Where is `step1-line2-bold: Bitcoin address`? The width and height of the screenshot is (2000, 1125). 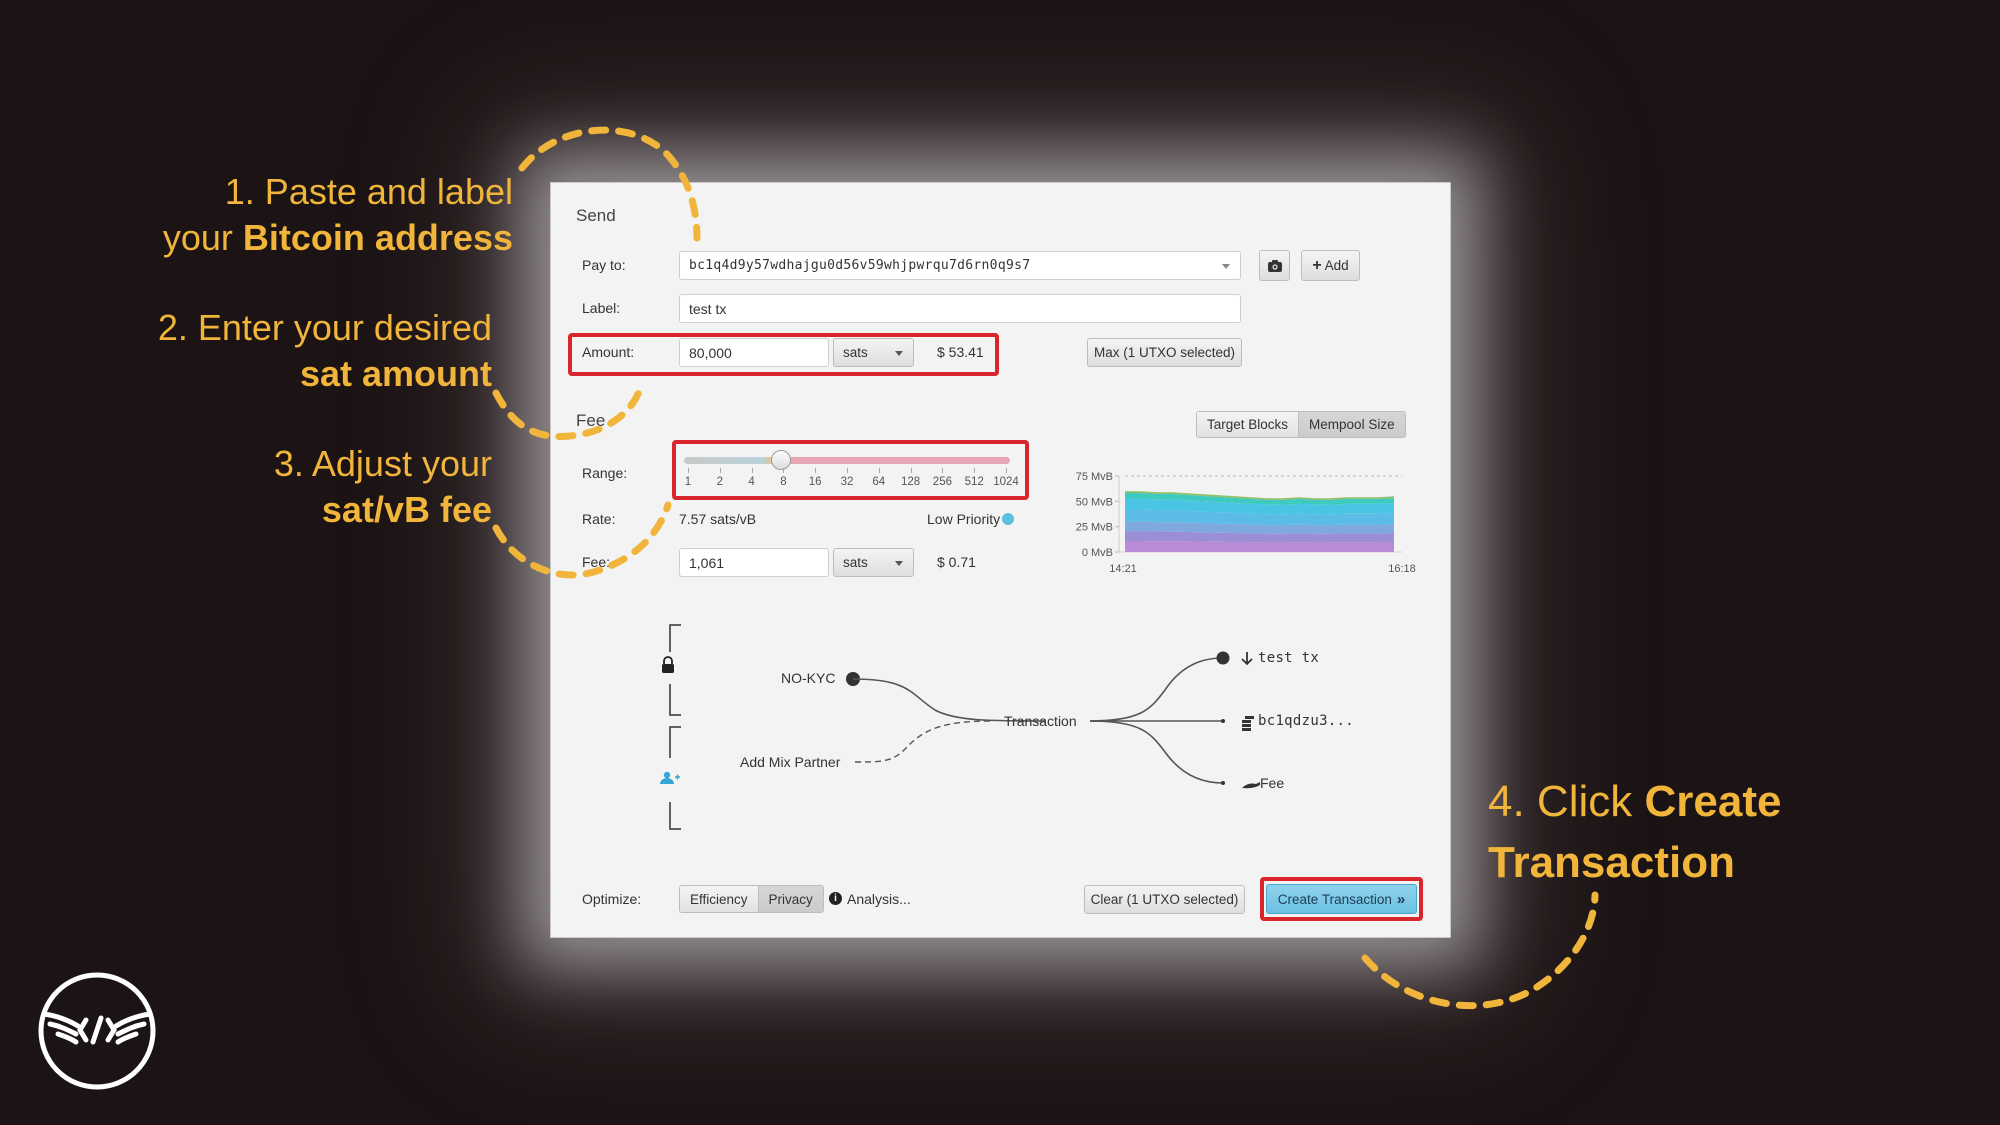 step1-line2-bold: Bitcoin address is located at coordinates (377, 237).